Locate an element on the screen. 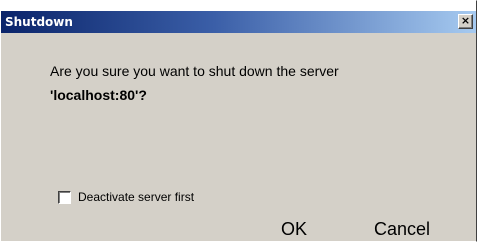 The height and width of the screenshot is (242, 477). deactivate-option: Deactivate server first is located at coordinates (126, 197).